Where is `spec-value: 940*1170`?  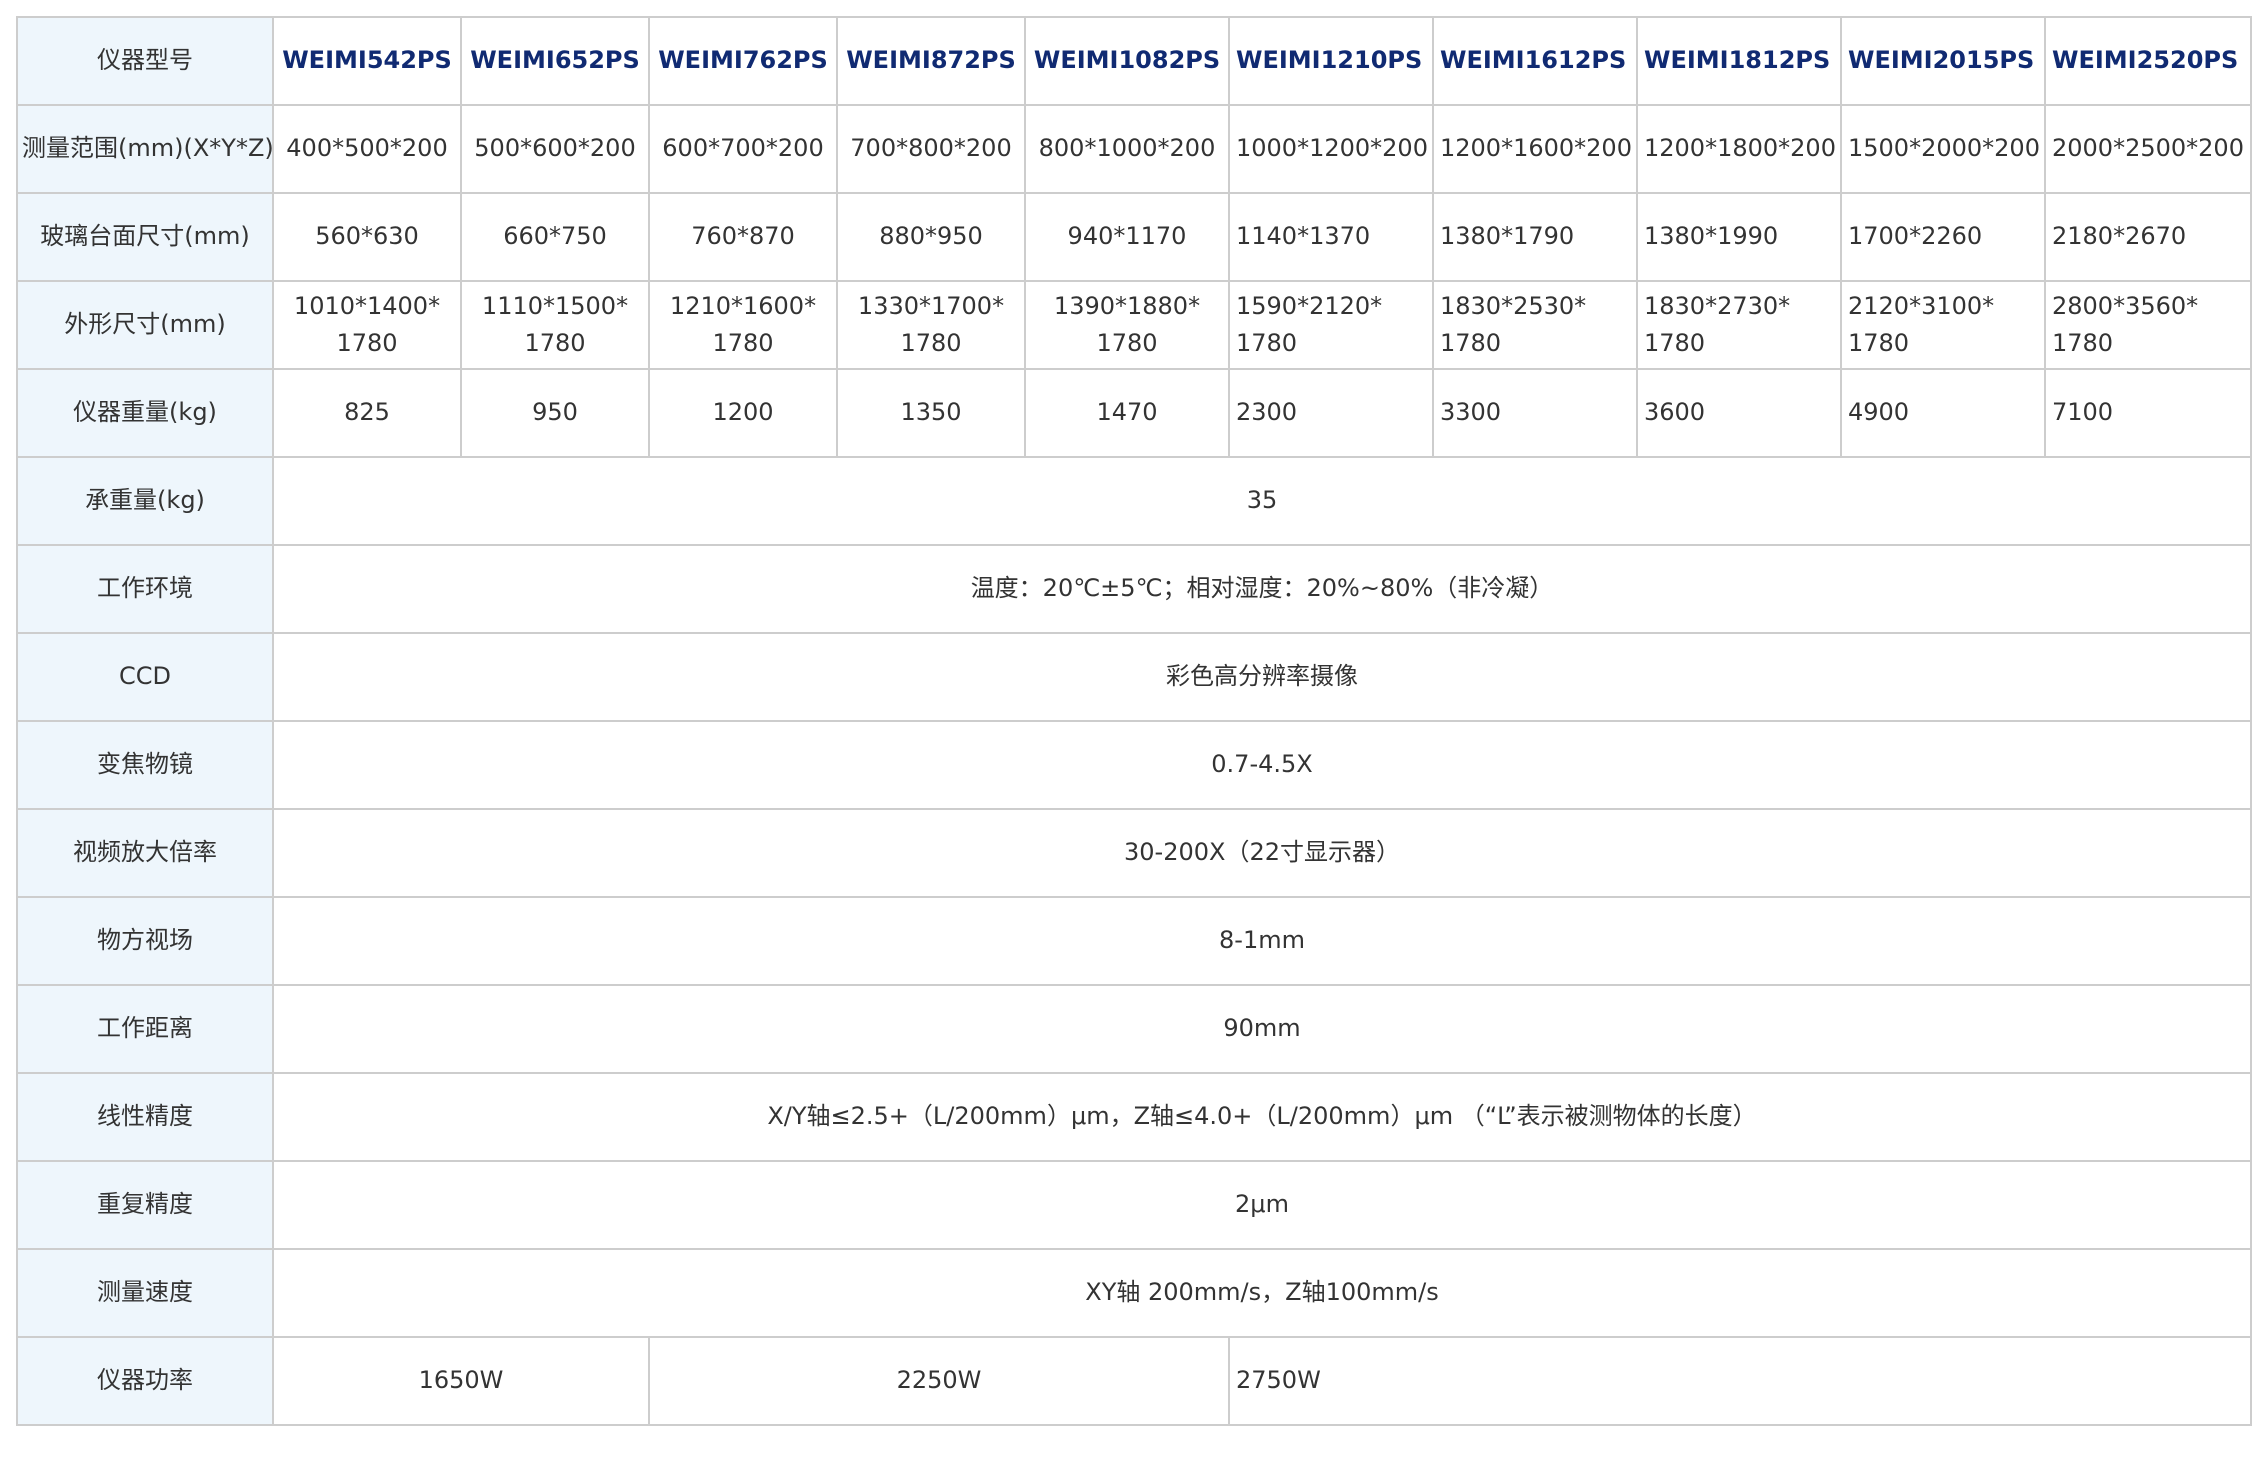 spec-value: 940*1170 is located at coordinates (1127, 237).